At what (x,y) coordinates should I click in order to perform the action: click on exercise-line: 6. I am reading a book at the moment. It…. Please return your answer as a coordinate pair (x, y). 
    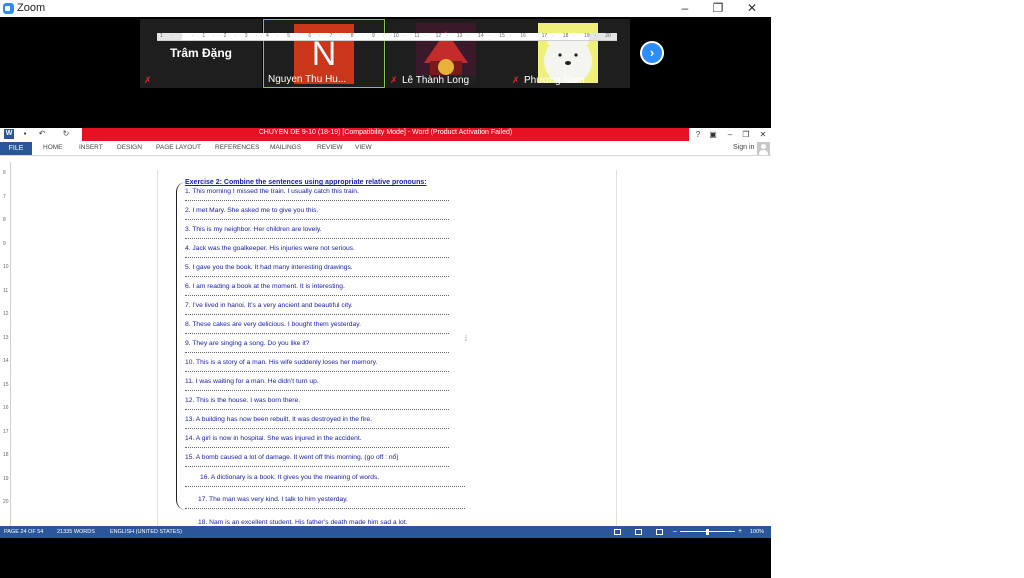
    Looking at the image, I should click on (265, 286).